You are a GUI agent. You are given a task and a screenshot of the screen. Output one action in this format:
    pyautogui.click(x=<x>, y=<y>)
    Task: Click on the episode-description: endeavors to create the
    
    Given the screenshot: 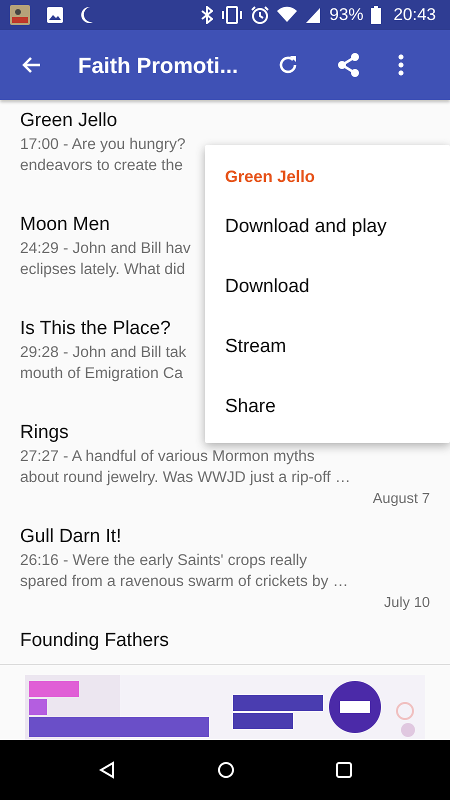 What is the action you would take?
    pyautogui.click(x=101, y=165)
    